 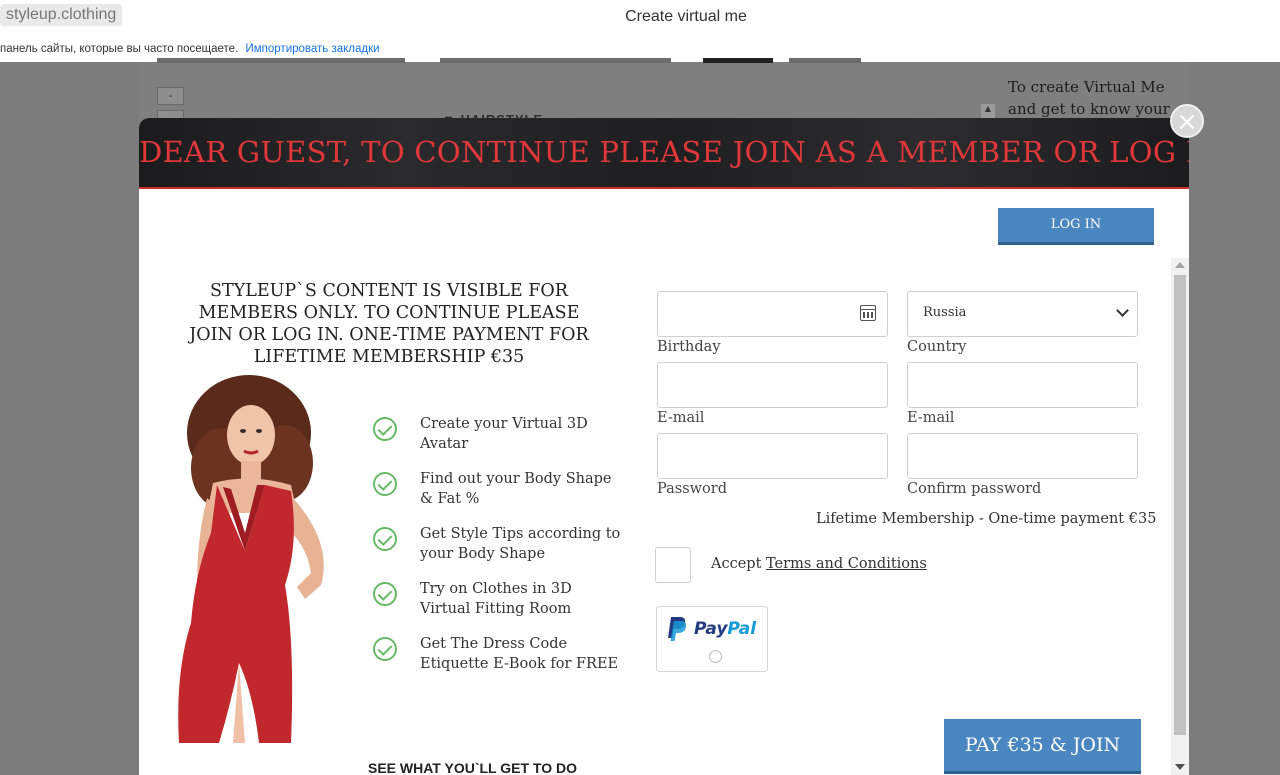 I want to click on feature-item: Find out your Body Shape & Fat %, so click(x=503, y=497).